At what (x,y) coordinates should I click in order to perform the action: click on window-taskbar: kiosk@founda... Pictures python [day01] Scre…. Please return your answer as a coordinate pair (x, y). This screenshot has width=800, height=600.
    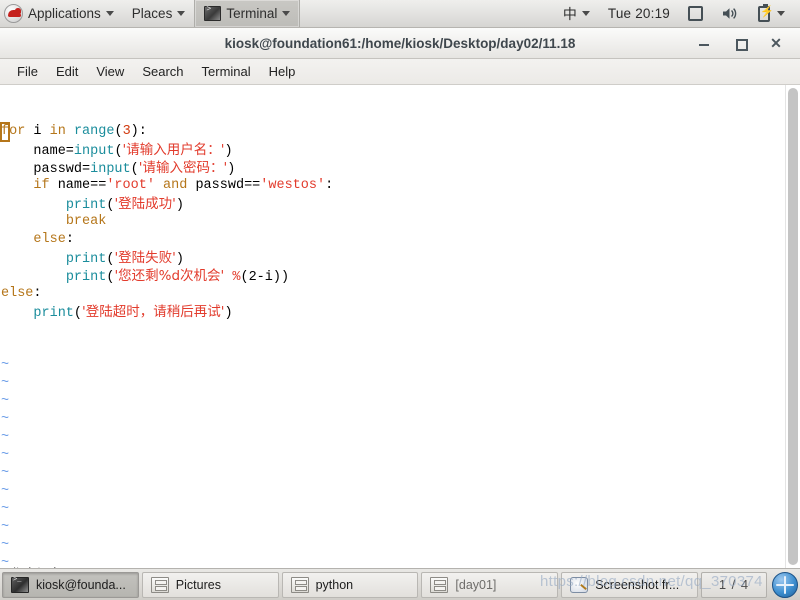
    Looking at the image, I should click on (400, 584).